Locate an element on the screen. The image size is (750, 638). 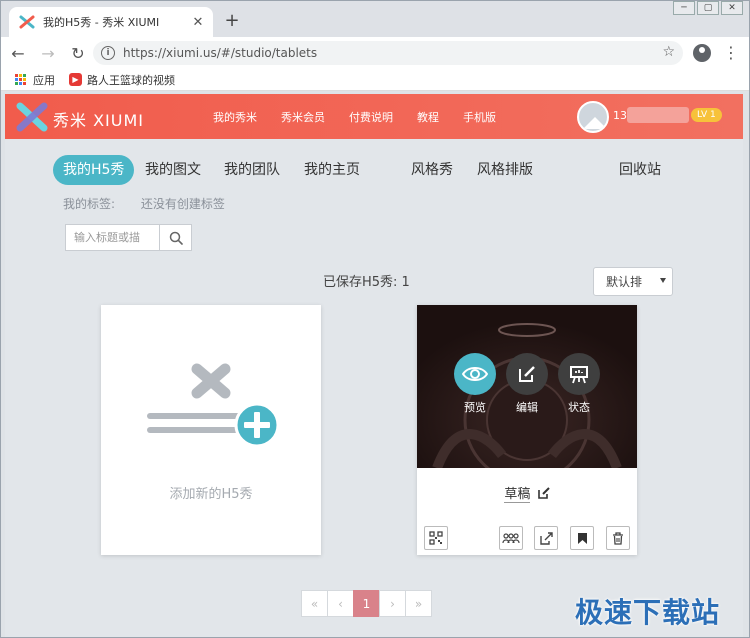
search-icon is located at coordinates (176, 238).